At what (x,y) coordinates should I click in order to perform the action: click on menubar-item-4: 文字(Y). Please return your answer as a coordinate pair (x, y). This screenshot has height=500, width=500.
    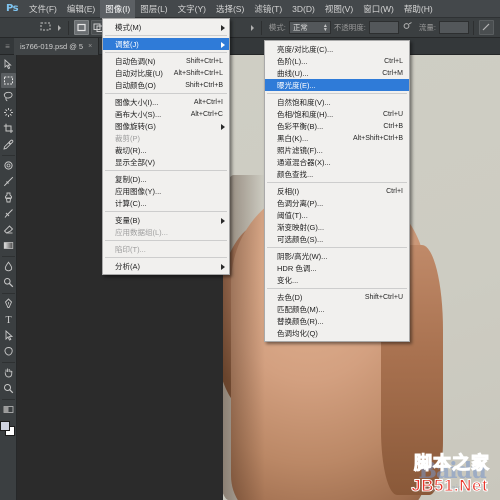
    Looking at the image, I should click on (192, 9).